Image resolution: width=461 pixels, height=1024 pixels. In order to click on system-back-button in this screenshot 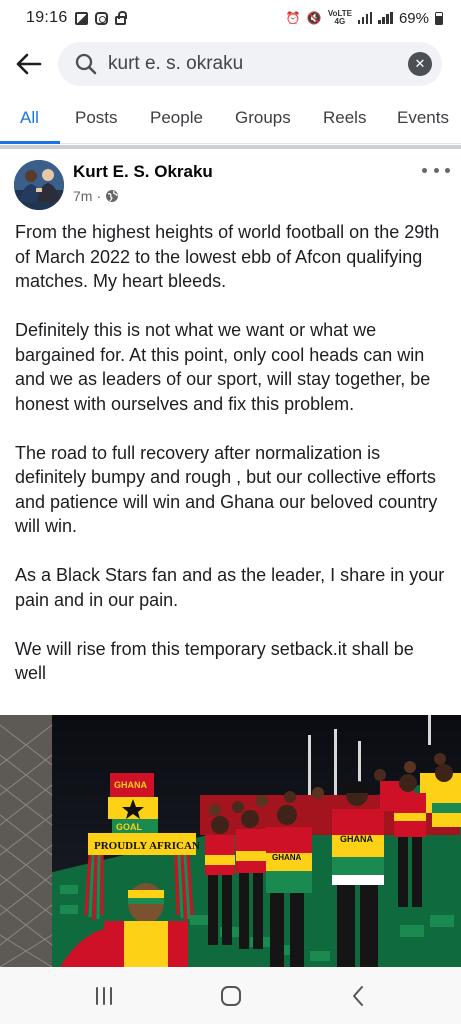, I will do `click(358, 996)`.